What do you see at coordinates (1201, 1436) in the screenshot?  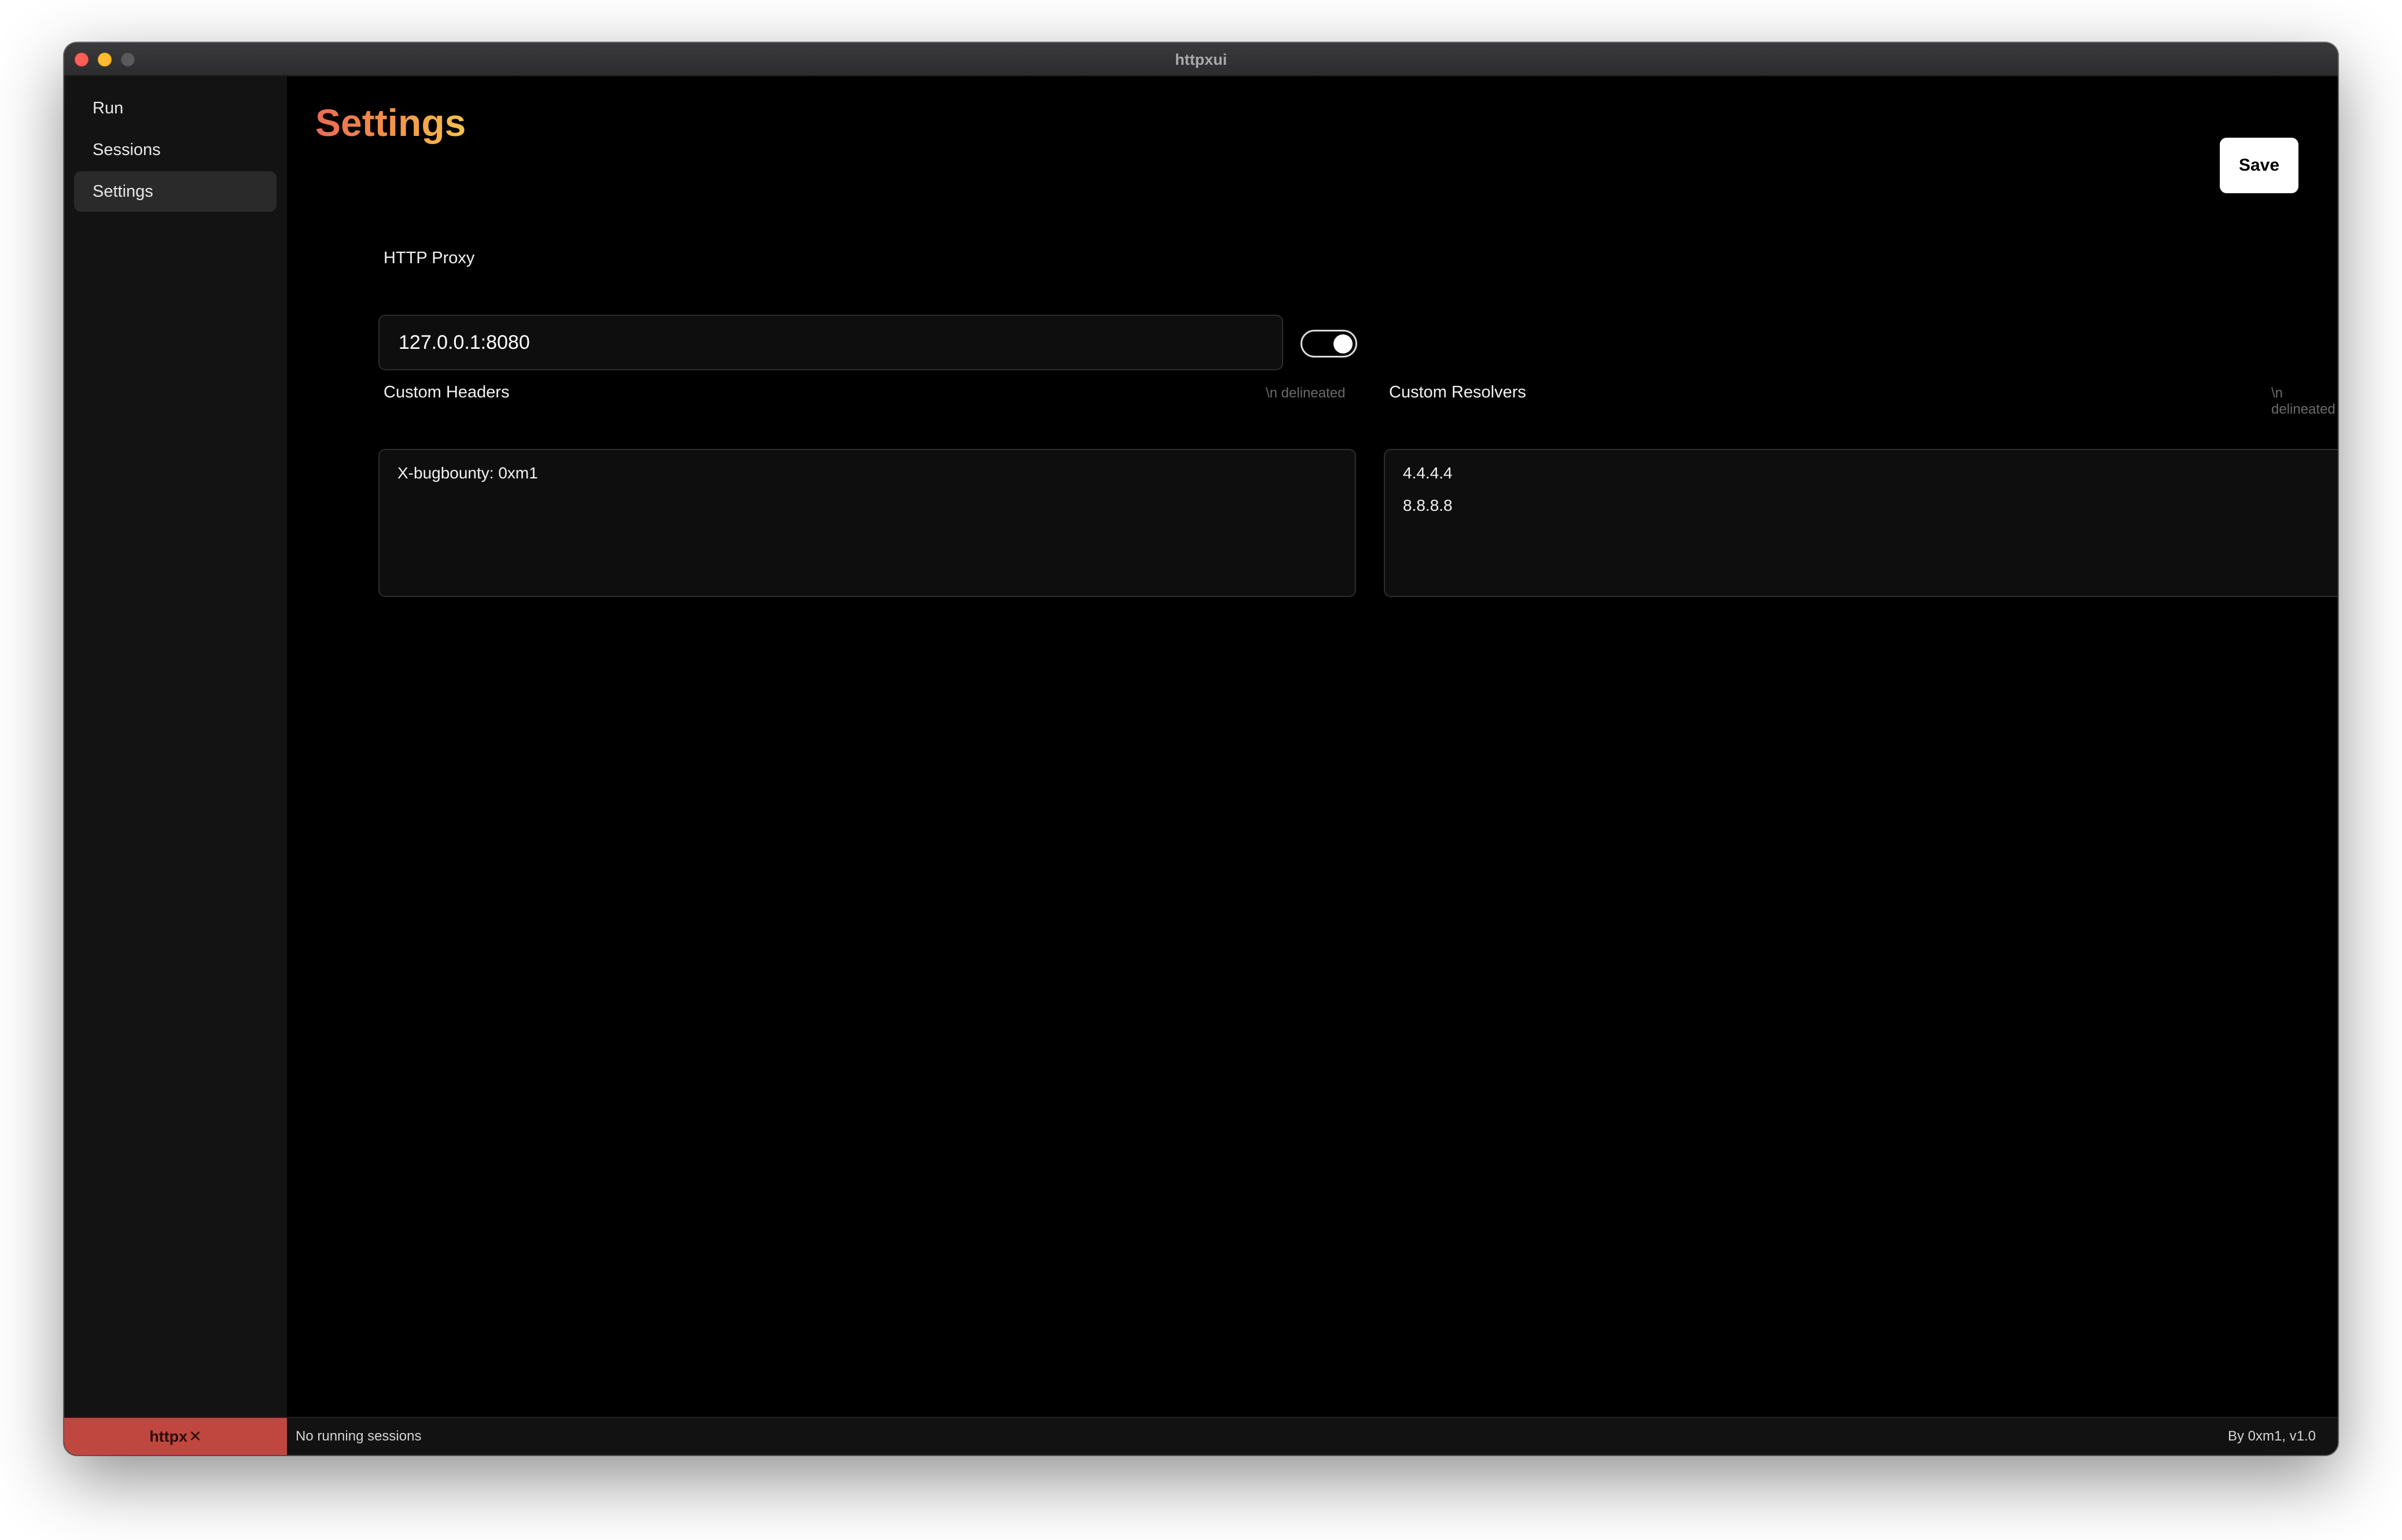 I see `status-bar: httpx✕ No running sessions By 0xm1, v1.0` at bounding box center [1201, 1436].